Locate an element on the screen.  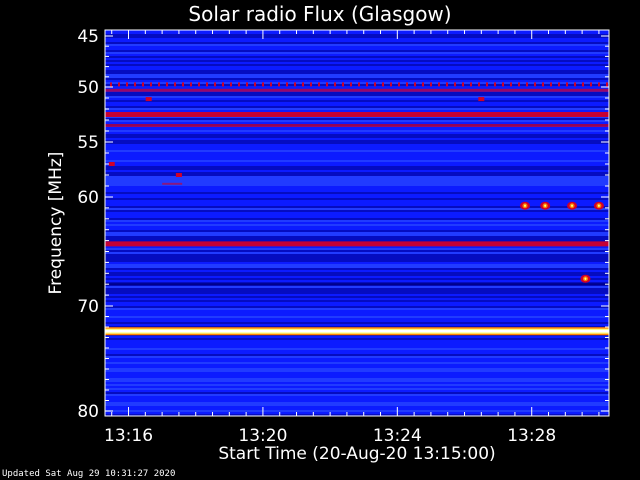
y-tick-label: 55 is located at coordinates (88, 143).